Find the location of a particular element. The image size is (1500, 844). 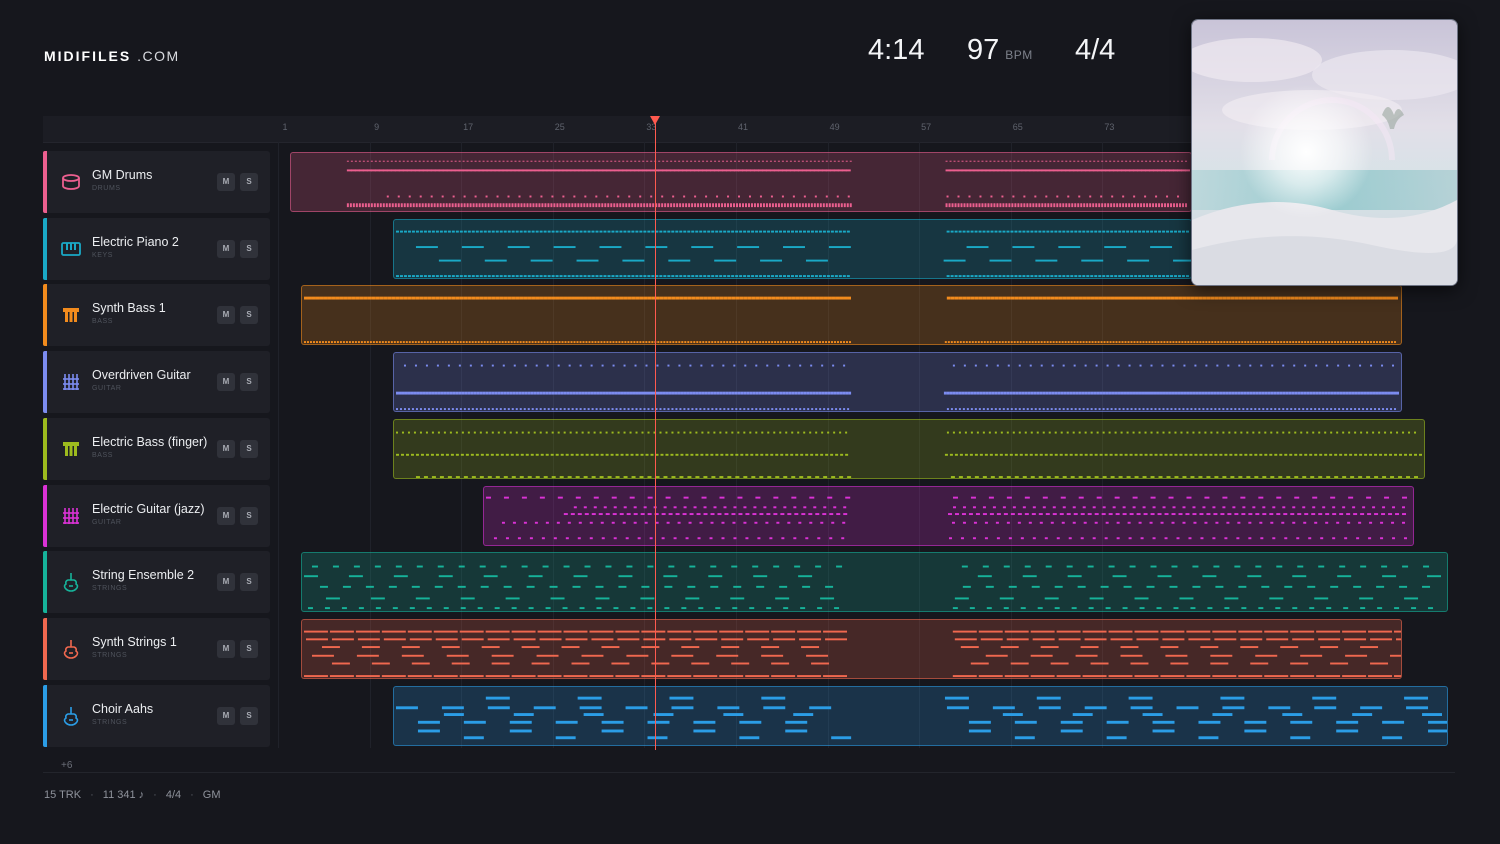

ruler-bar-label: 1 is located at coordinates (285, 127).